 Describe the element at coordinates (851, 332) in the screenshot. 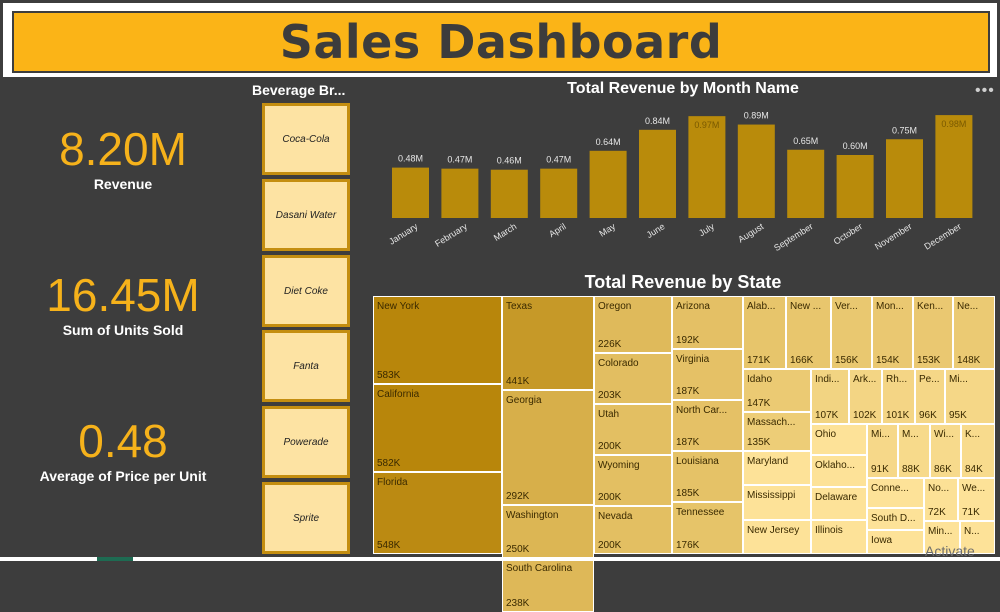

I see `treemap-tile: Ver... 156K` at that location.